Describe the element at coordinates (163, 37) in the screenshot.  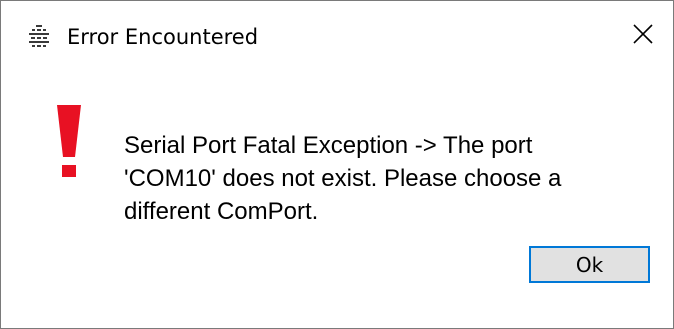
I see `window-title: Error Encountered` at that location.